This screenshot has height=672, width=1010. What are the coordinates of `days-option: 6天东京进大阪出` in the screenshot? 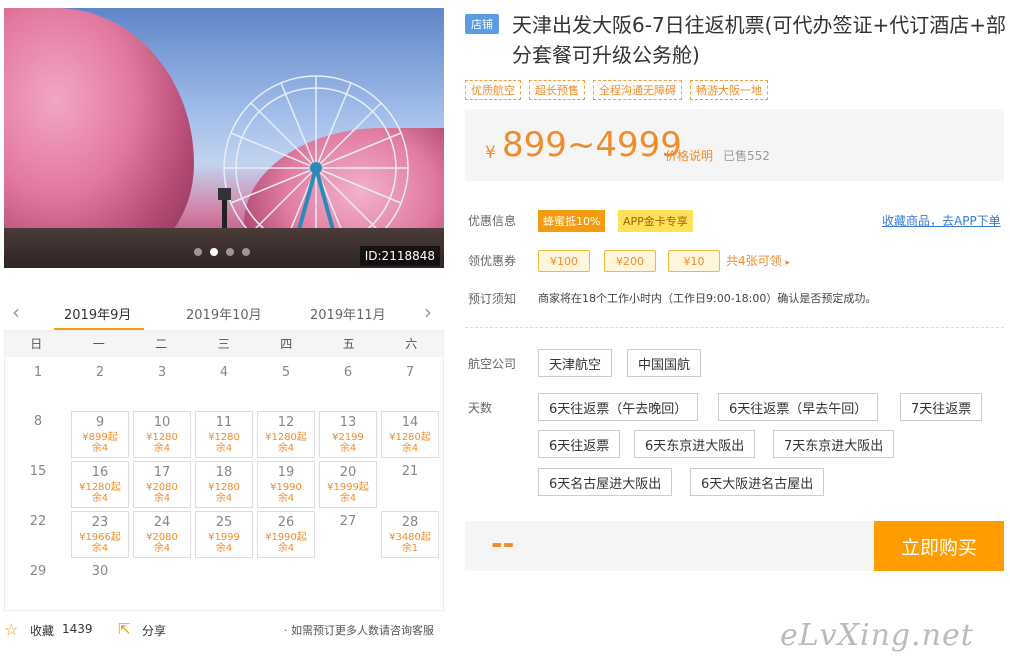 It's located at (695, 444).